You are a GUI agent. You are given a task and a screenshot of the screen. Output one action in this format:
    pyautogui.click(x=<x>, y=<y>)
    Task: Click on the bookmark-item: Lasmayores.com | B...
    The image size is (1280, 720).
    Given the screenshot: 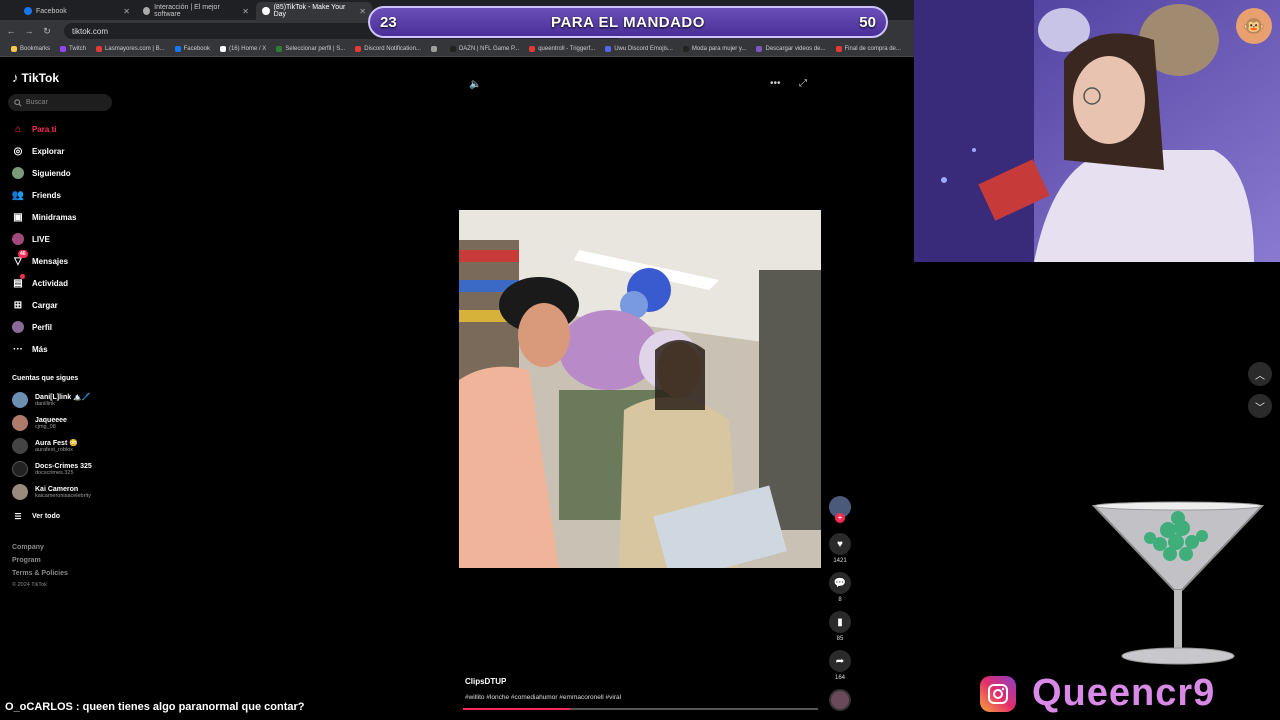 What is the action you would take?
    pyautogui.click(x=130, y=49)
    